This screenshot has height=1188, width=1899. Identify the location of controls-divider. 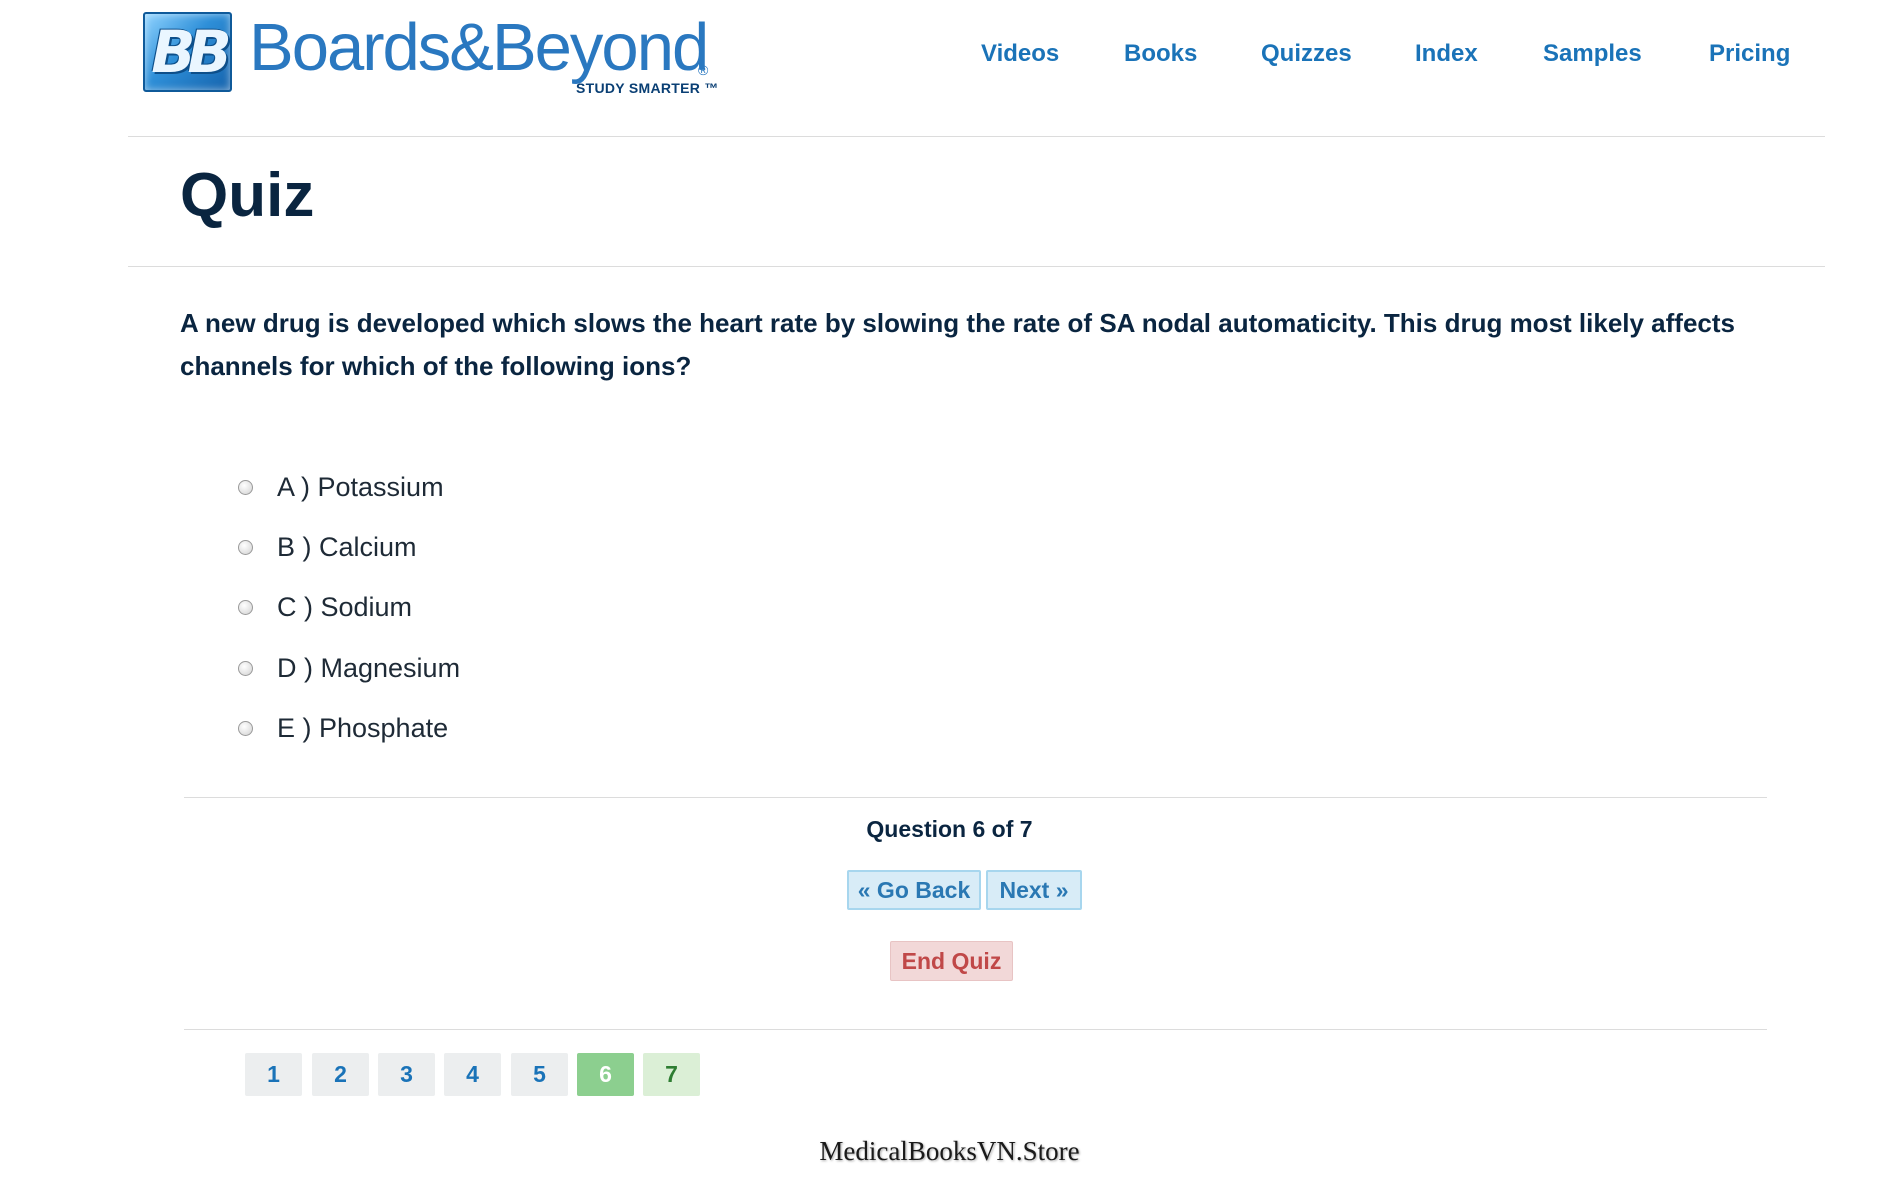
(975, 1029).